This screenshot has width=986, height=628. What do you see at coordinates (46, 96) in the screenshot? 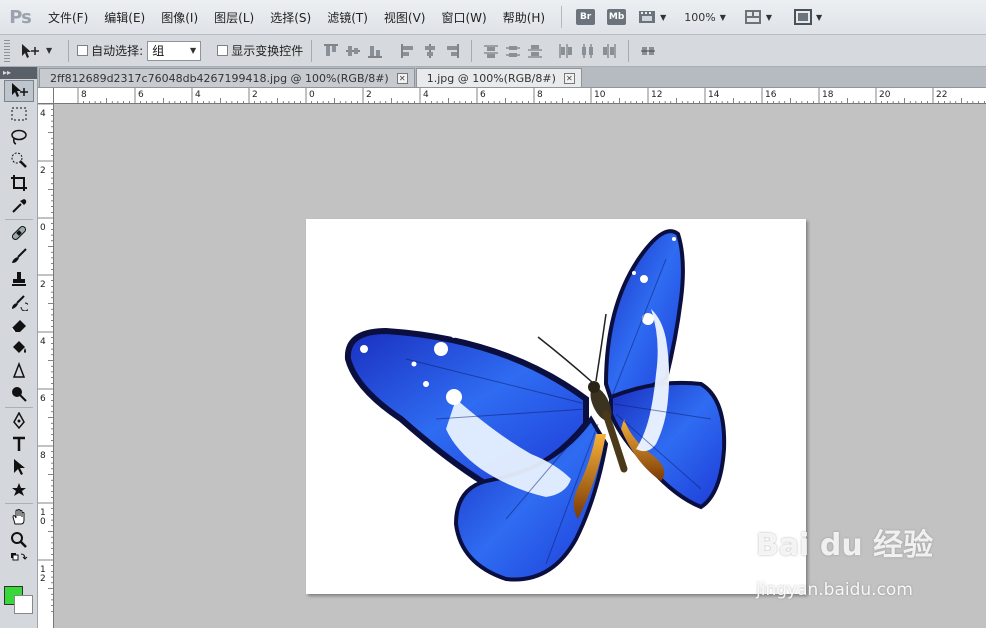
I see `ruler-origin` at bounding box center [46, 96].